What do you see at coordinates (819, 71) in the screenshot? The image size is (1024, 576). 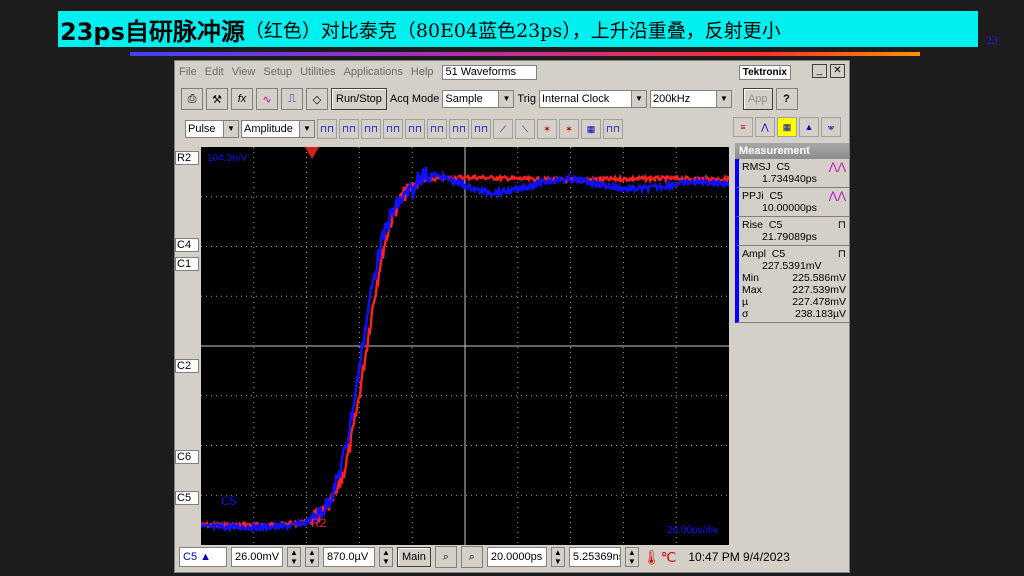 I see `minimize-button: _` at bounding box center [819, 71].